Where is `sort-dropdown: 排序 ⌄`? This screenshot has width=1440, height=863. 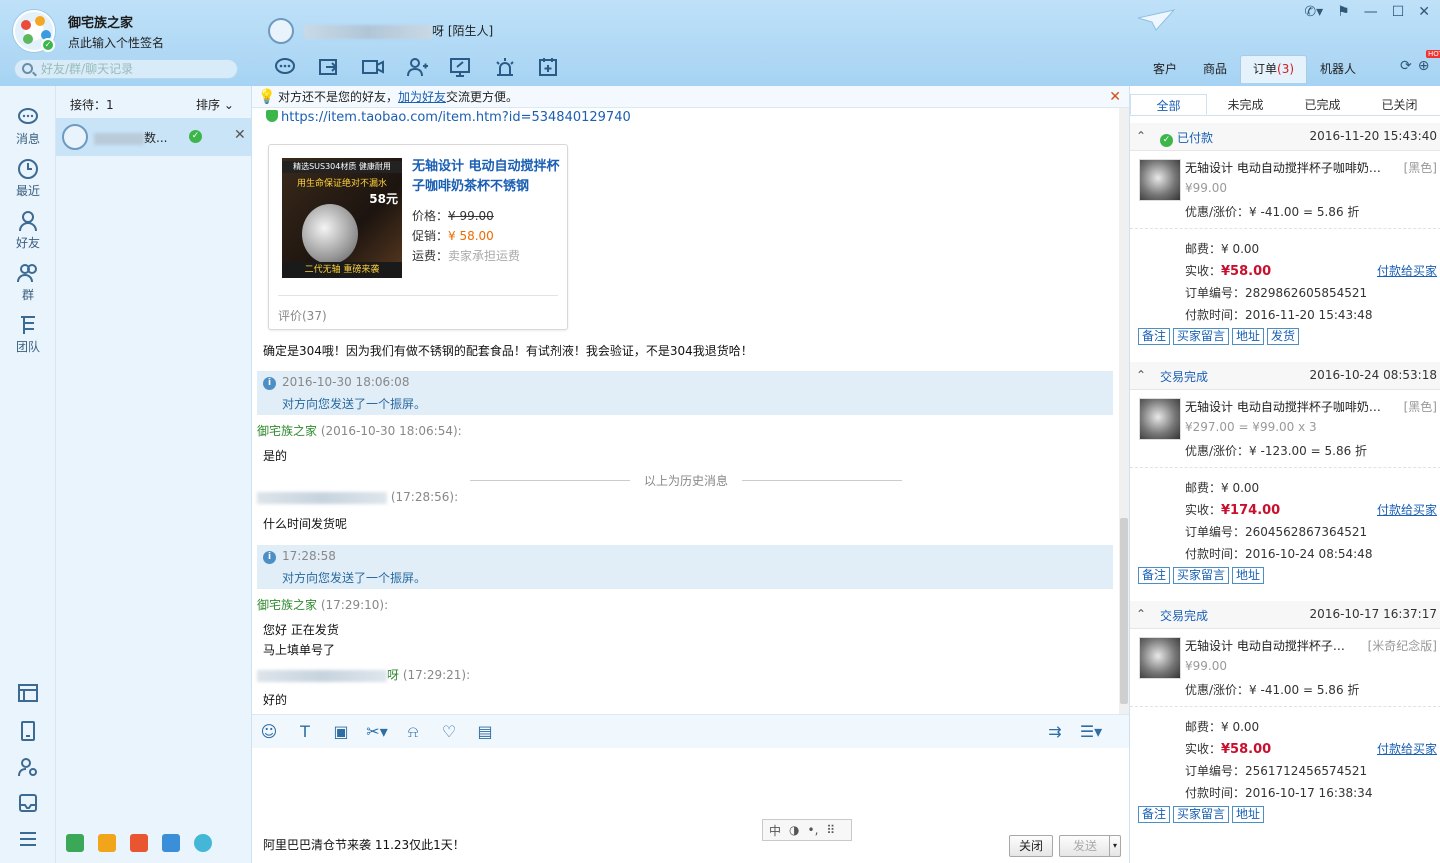 sort-dropdown: 排序 ⌄ is located at coordinates (215, 104).